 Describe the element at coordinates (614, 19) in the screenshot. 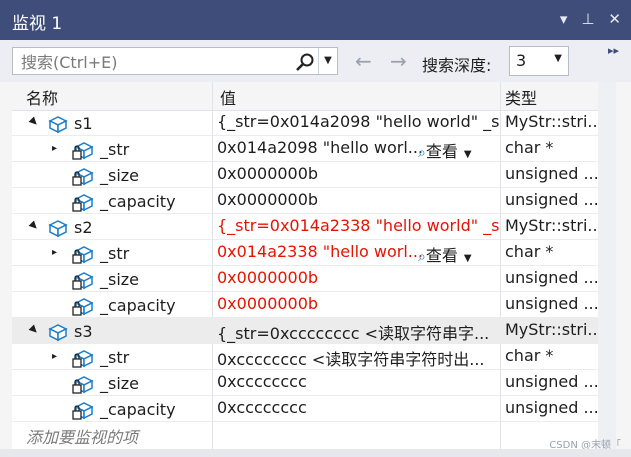

I see `close-icon: ✕` at that location.